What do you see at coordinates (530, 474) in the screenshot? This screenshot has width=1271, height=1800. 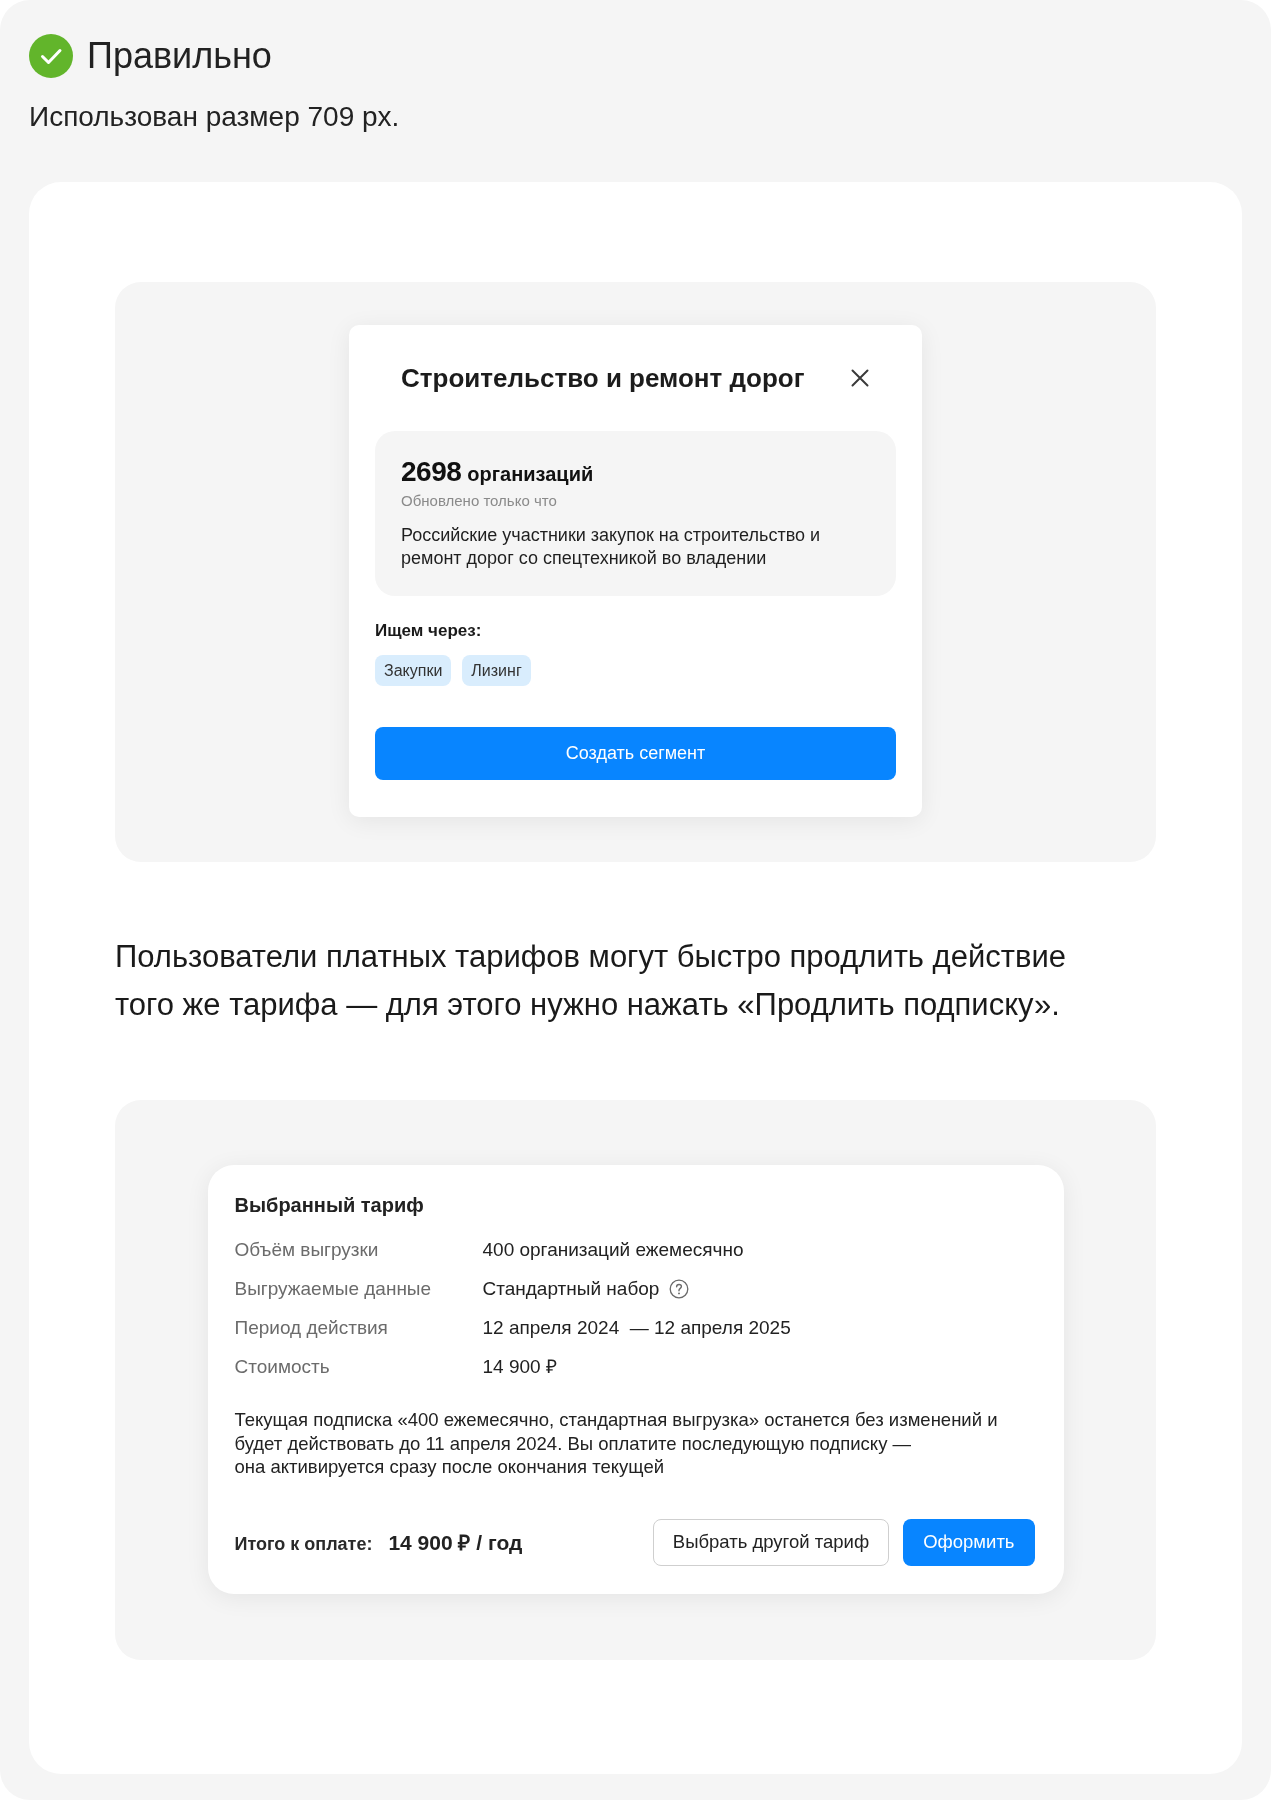 I see `count-label: организаций` at bounding box center [530, 474].